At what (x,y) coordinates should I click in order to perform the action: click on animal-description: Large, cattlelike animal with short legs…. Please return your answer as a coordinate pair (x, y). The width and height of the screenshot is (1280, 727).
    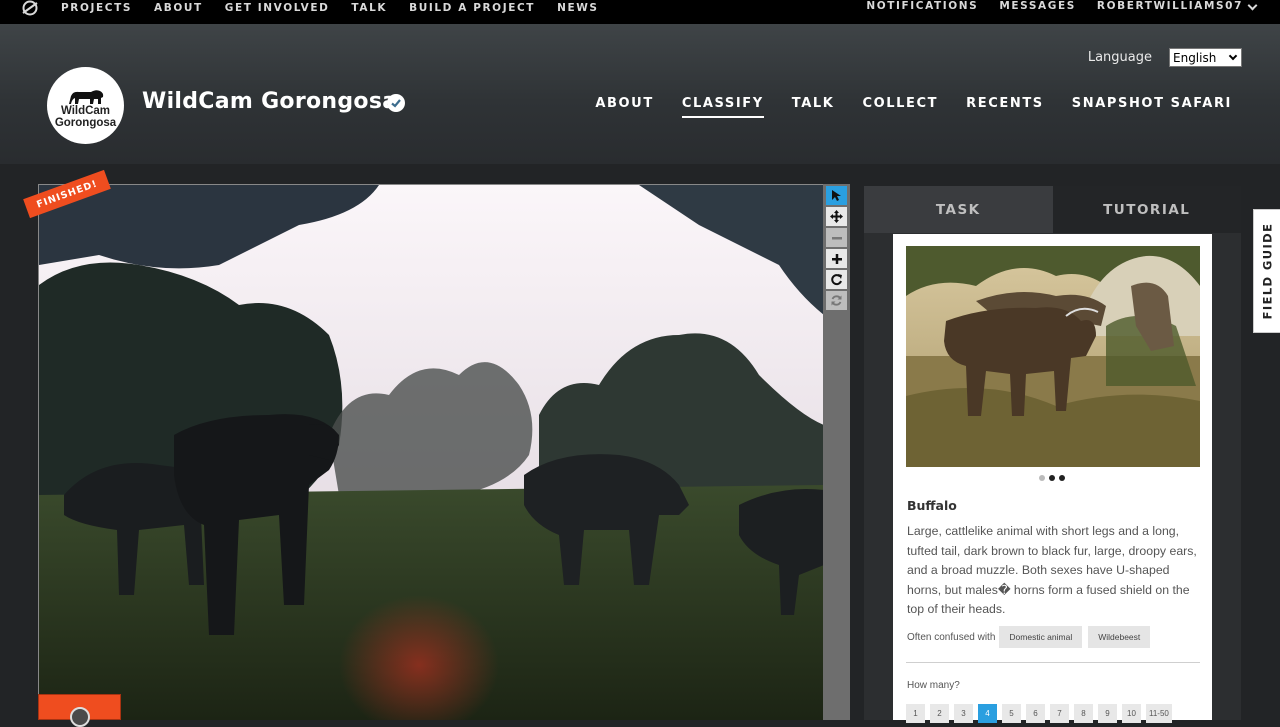
    Looking at the image, I should click on (1052, 570).